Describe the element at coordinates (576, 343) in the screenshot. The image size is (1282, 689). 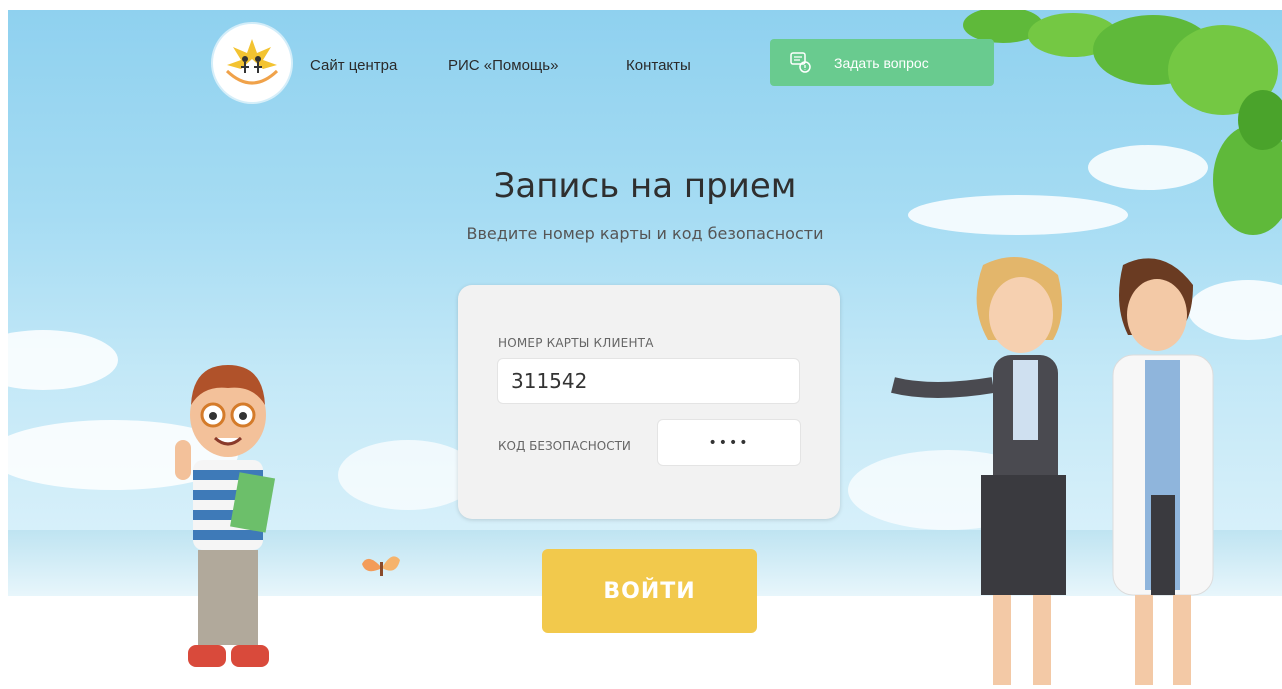
I see `card-number-label: НОМЕР КАРТЫ КЛИЕНТА` at that location.